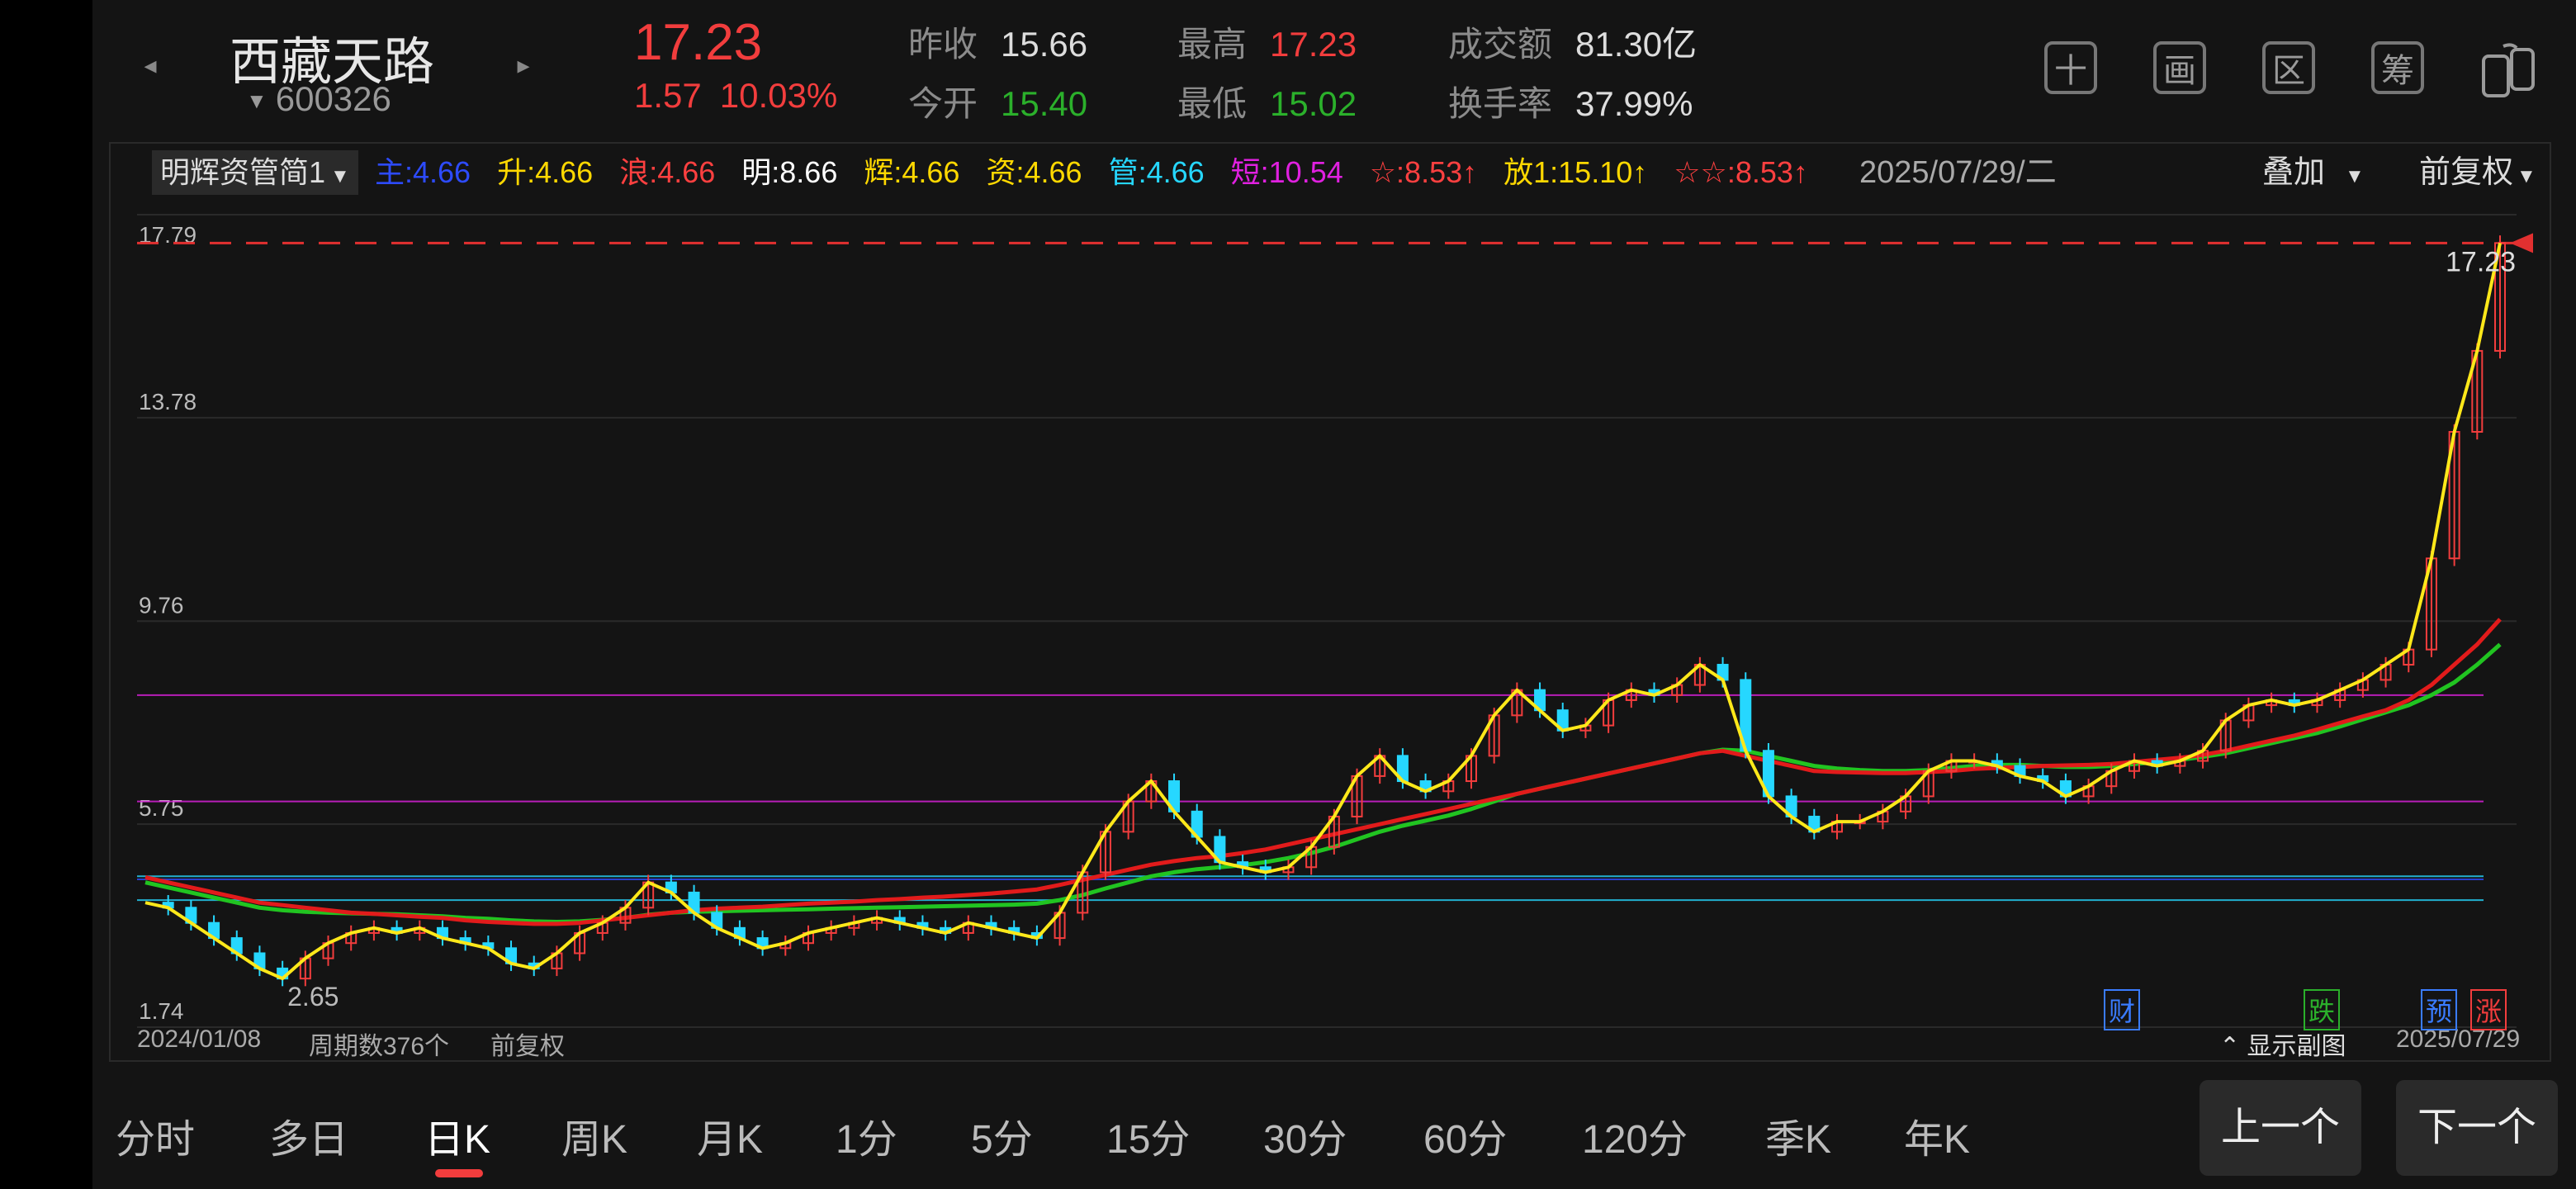 The width and height of the screenshot is (2576, 1189). What do you see at coordinates (168, 401) in the screenshot?
I see `y-tick-label: 13.78` at bounding box center [168, 401].